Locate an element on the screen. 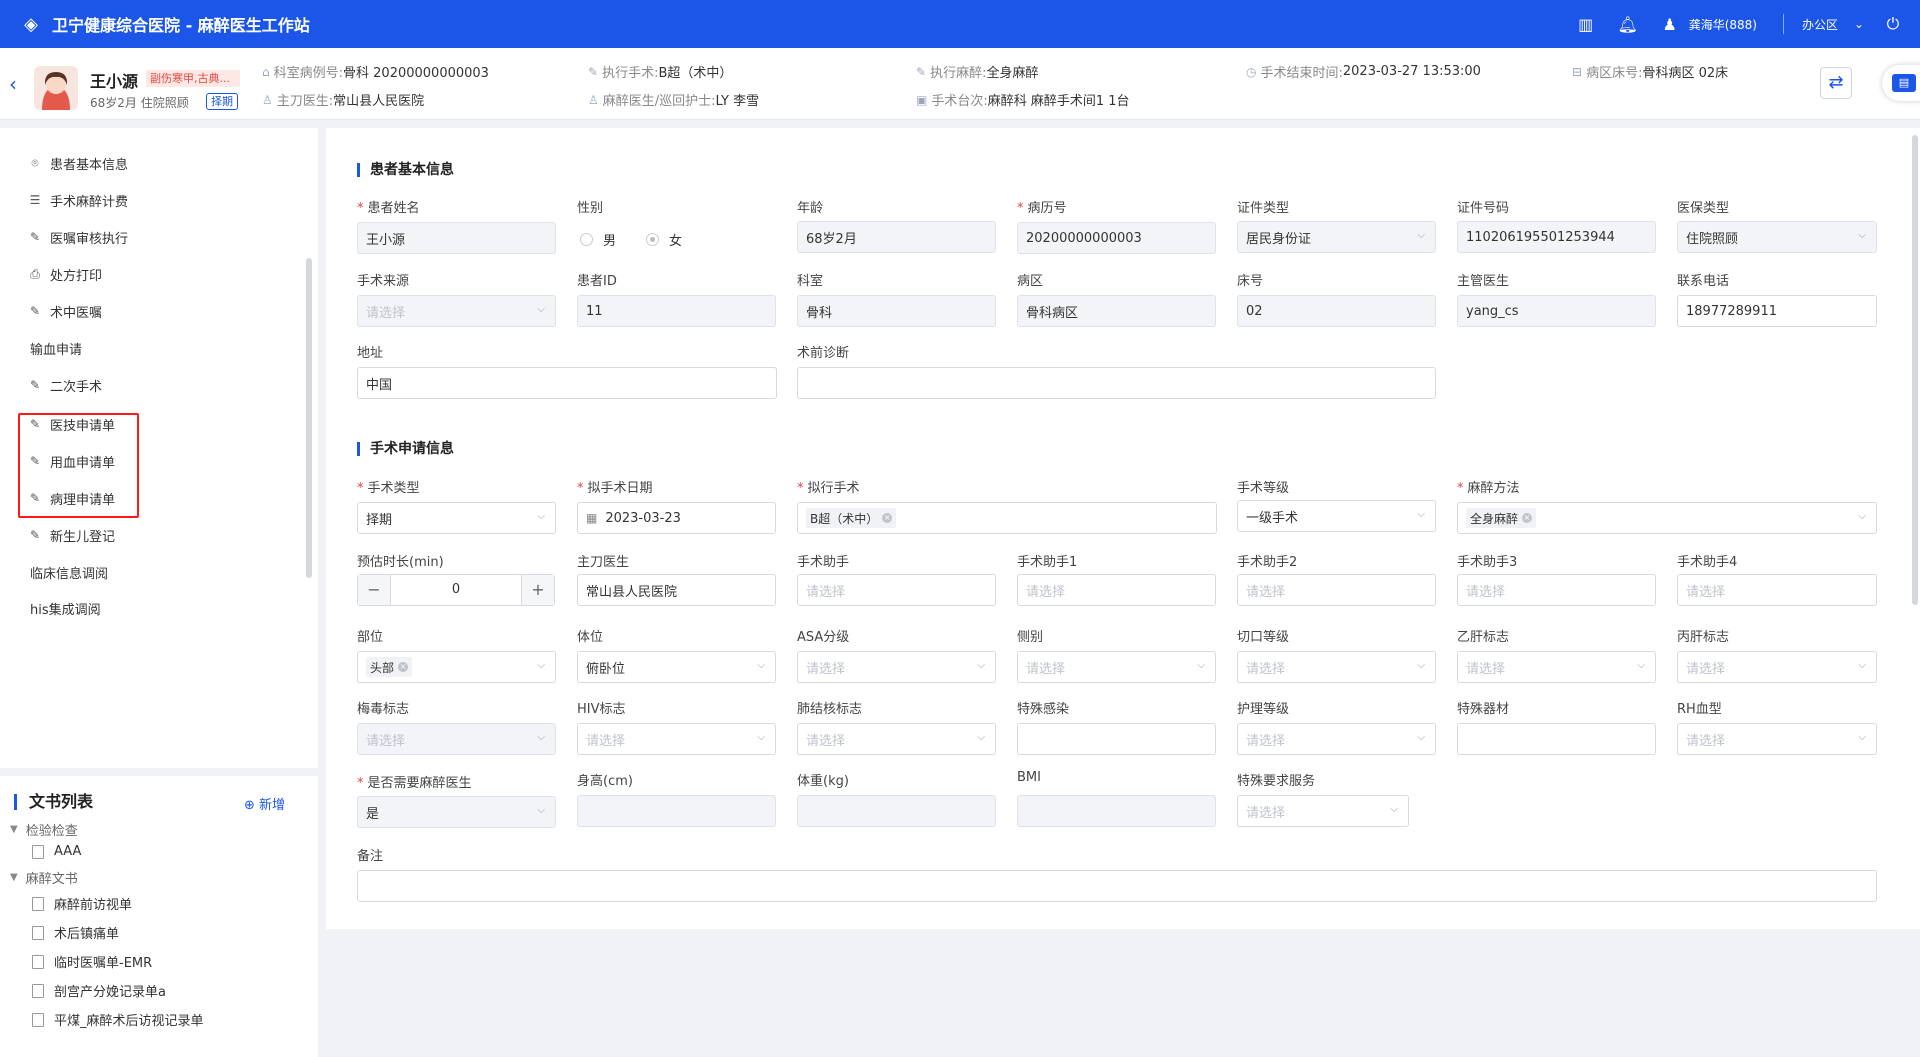 The image size is (1920, 1057). tb-select: 请选择 ⌵ is located at coordinates (896, 739).